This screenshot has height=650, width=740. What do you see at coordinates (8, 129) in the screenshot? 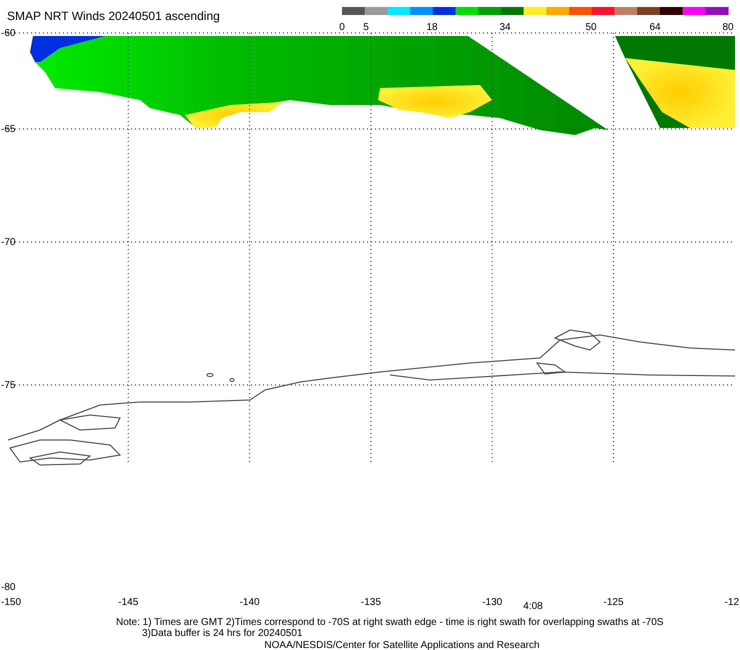
I see `latitude-label: -65` at bounding box center [8, 129].